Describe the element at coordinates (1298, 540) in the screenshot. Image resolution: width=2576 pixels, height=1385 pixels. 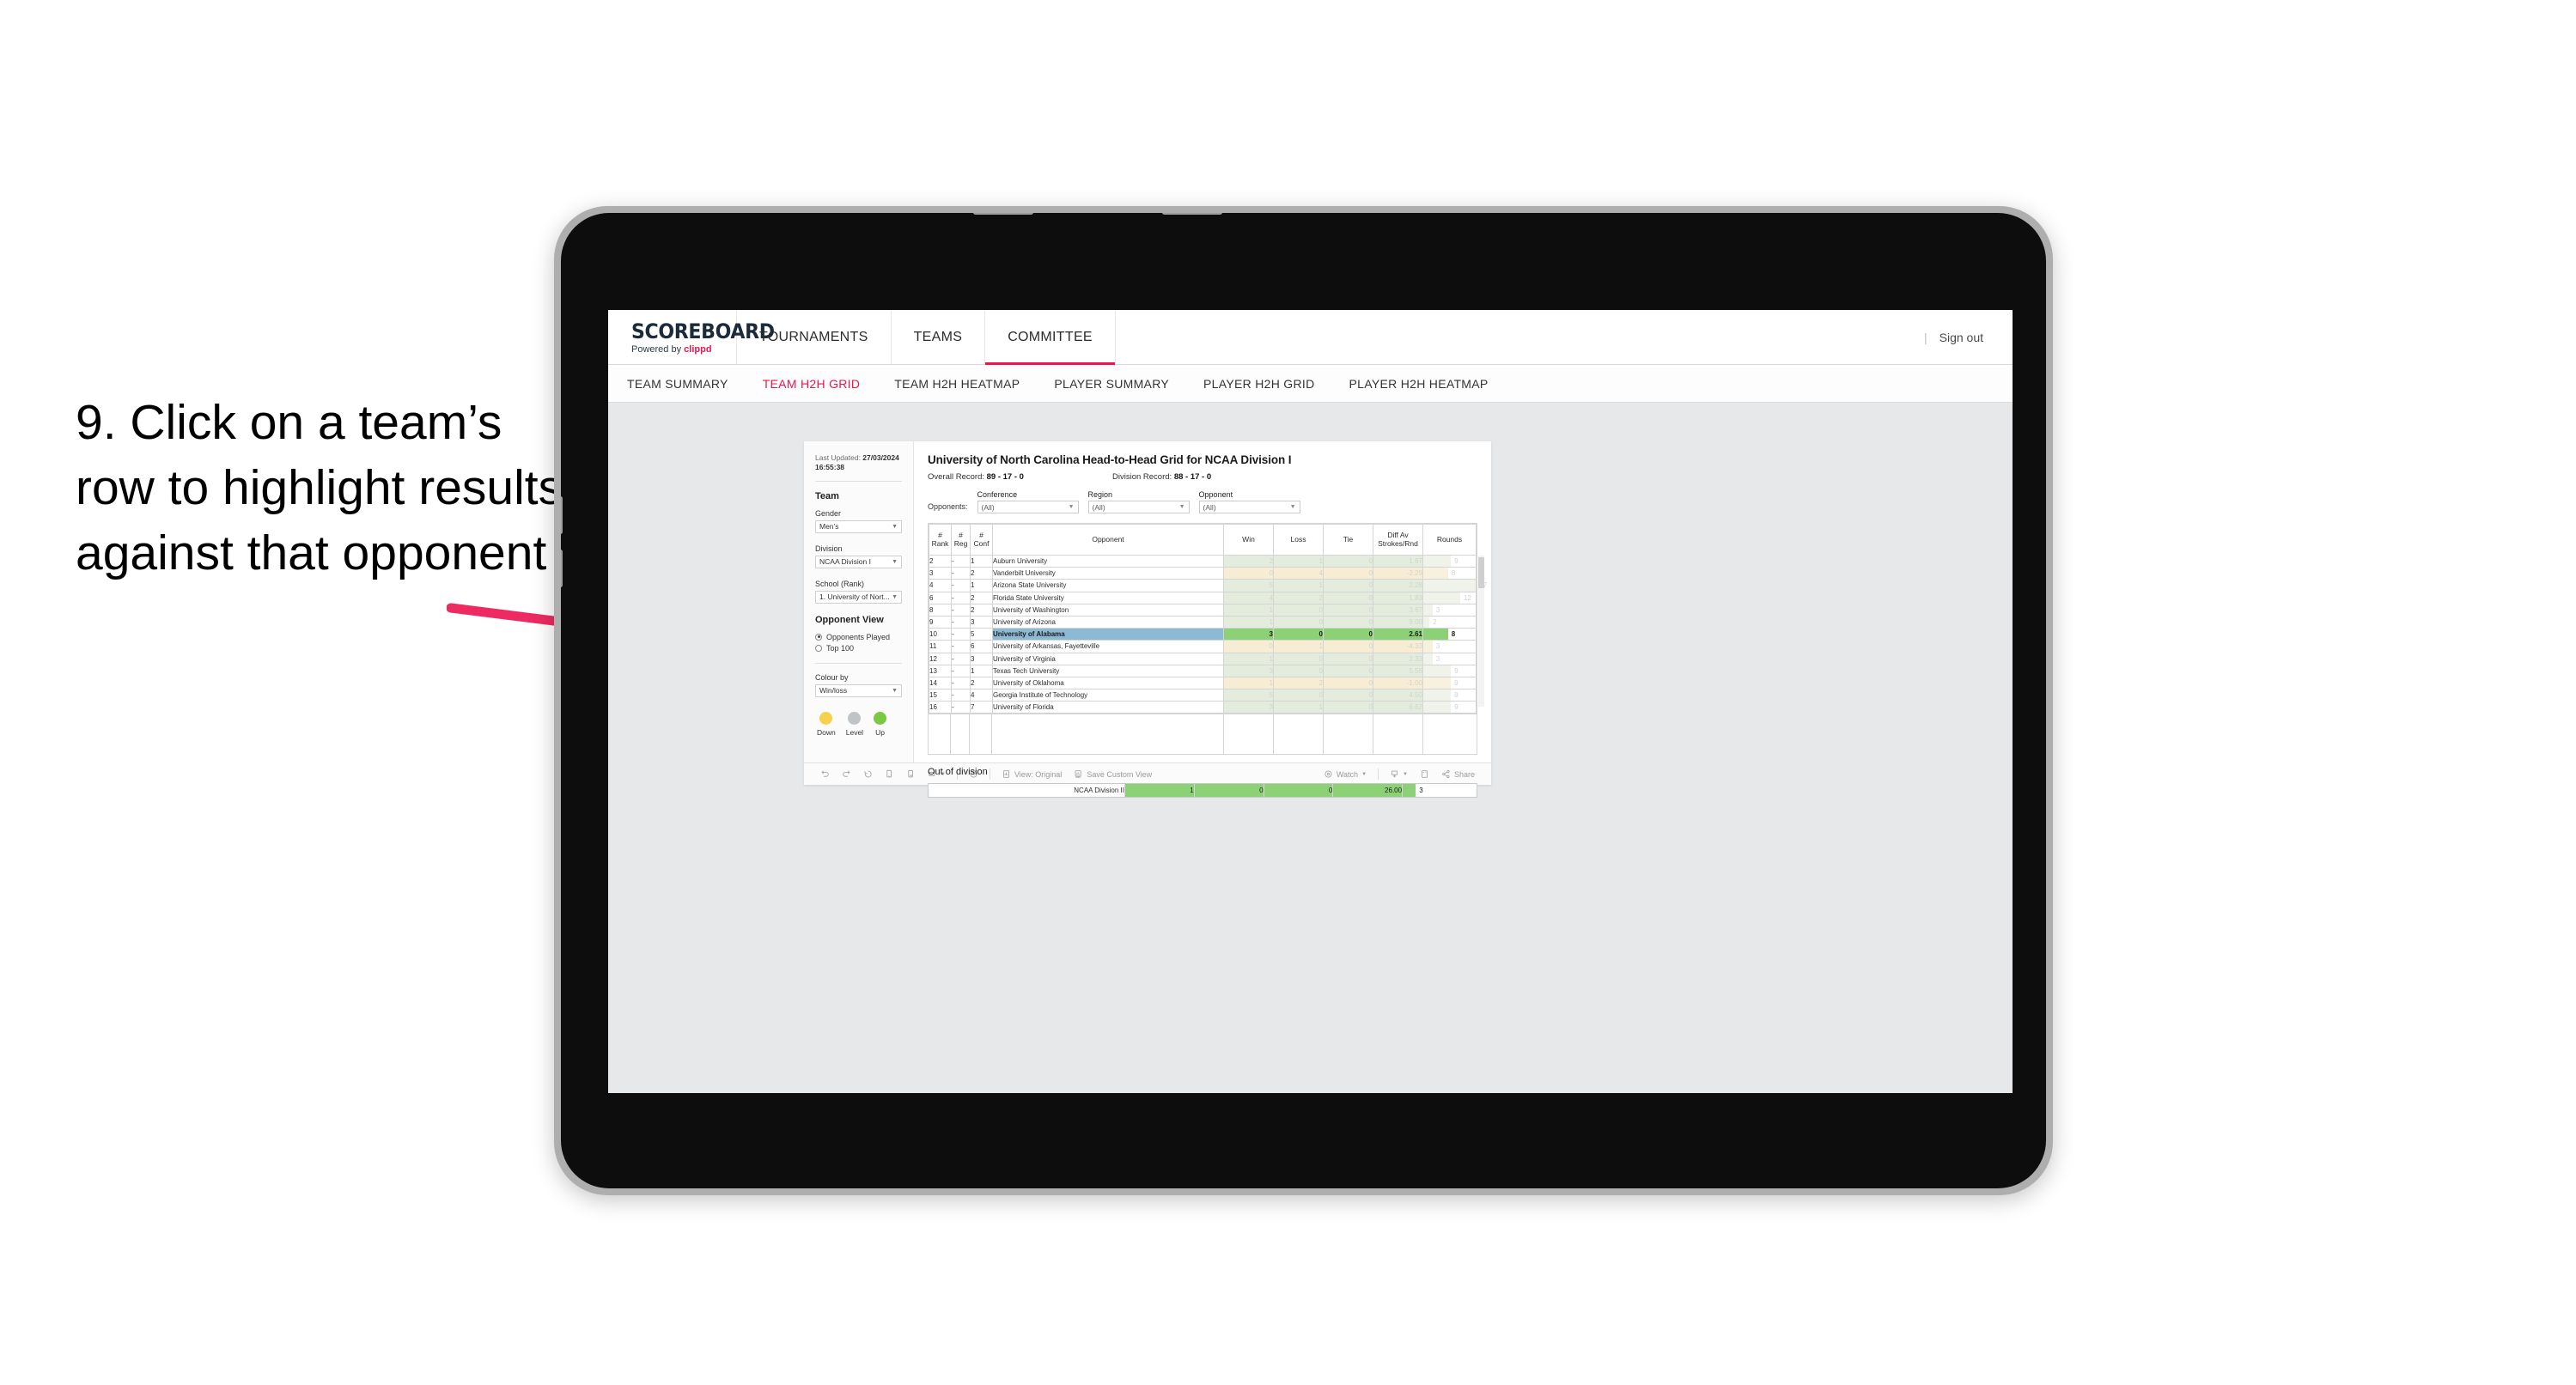
I see `col-loss: Loss` at that location.